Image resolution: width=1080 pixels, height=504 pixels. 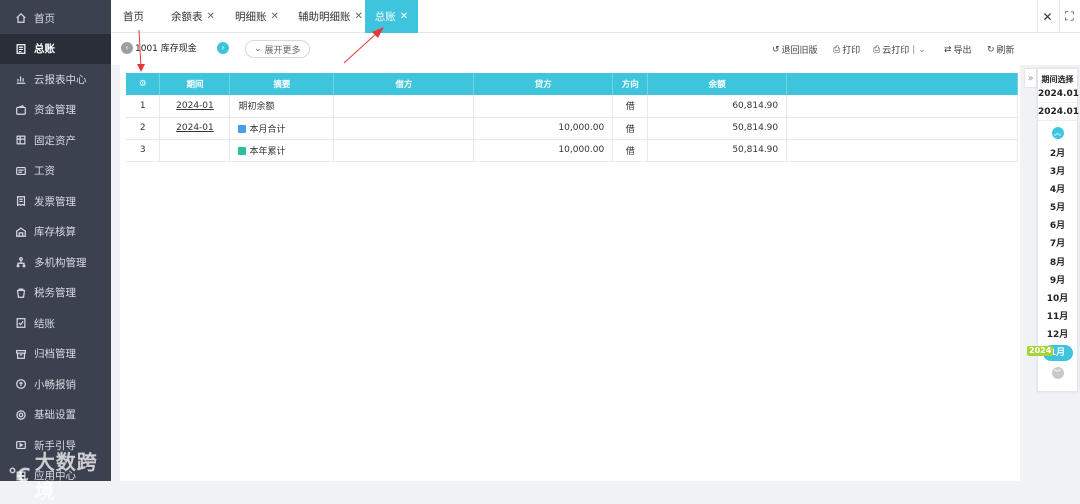 What do you see at coordinates (962, 51) in the screenshot?
I see `button-label: 导出` at bounding box center [962, 51].